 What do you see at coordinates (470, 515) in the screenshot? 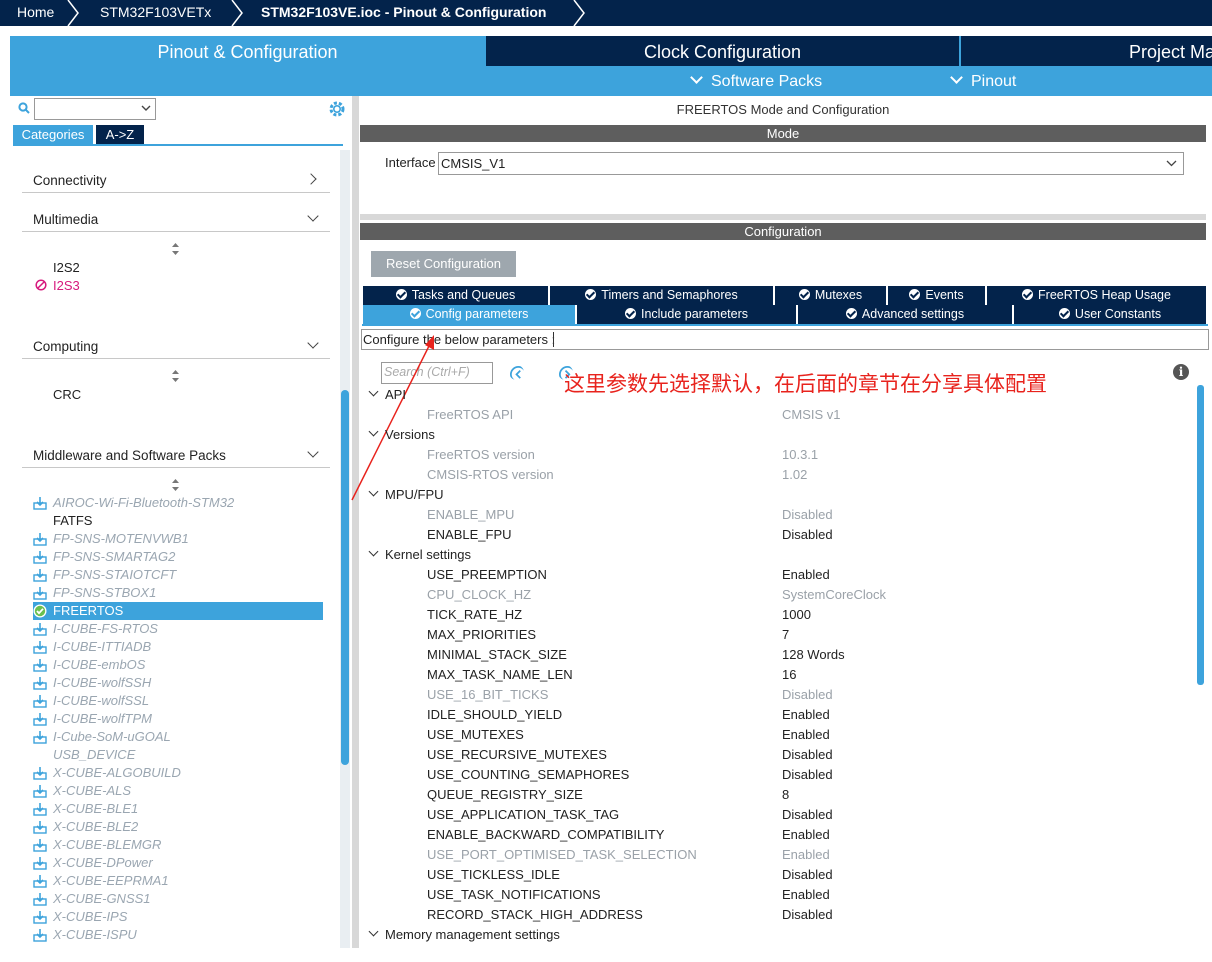
I see `param-name: ENABLE_MPU` at bounding box center [470, 515].